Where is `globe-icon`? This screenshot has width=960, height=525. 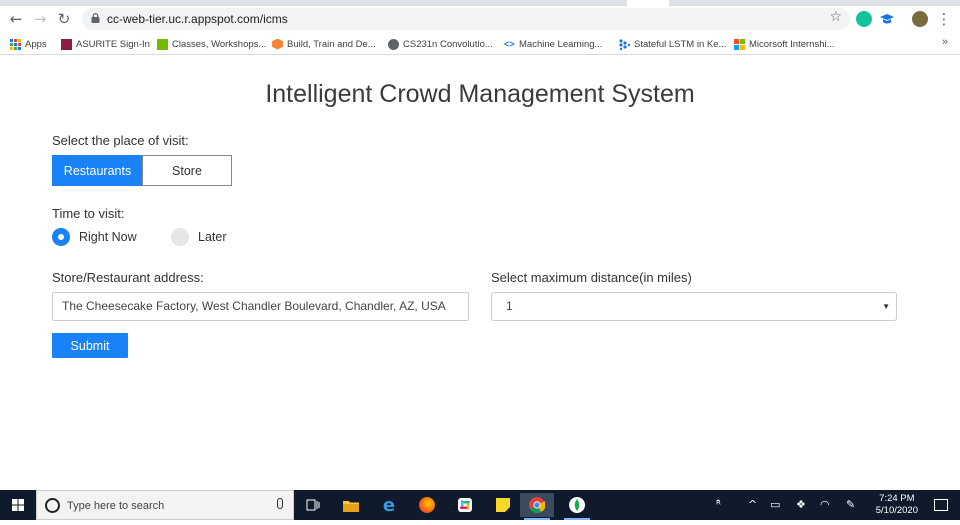 globe-icon is located at coordinates (393, 44).